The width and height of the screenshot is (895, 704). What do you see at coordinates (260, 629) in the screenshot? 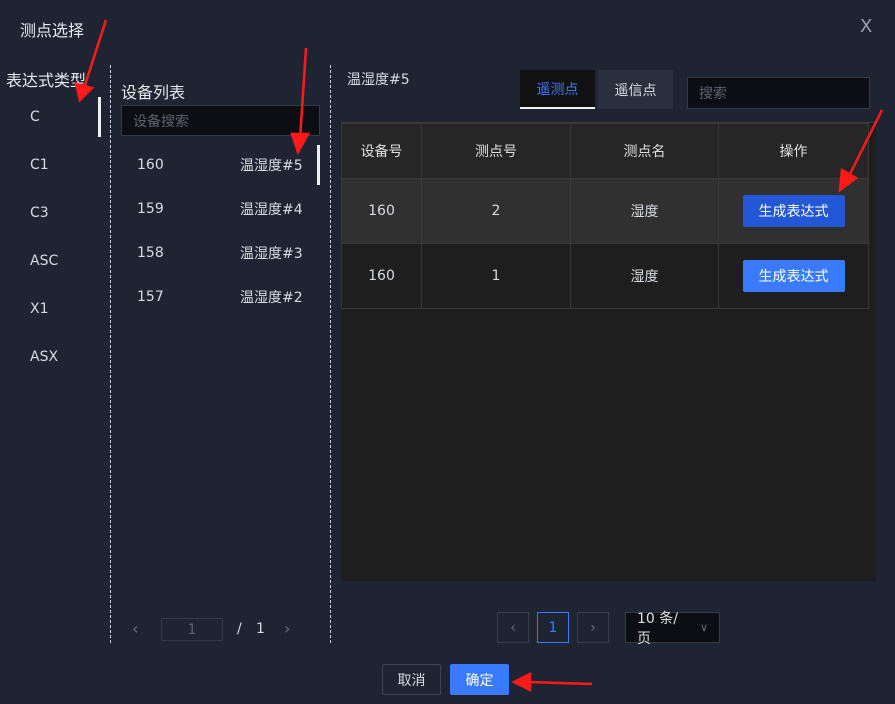
I see `page-total: 1` at bounding box center [260, 629].